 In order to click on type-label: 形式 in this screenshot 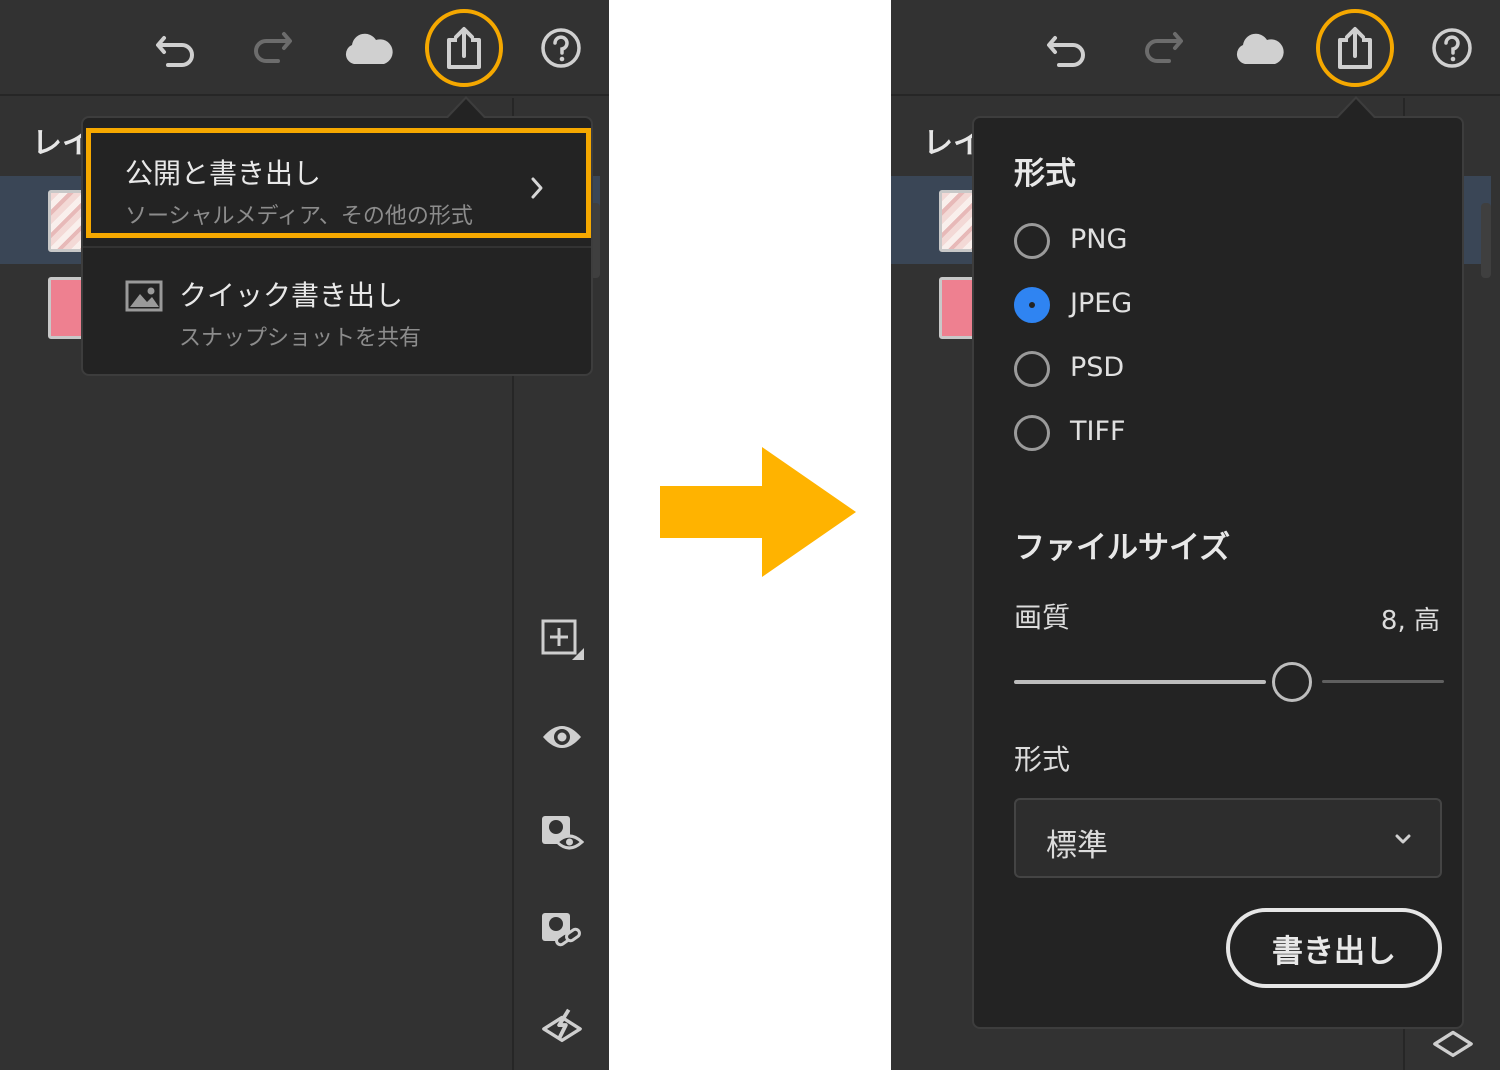, I will do `click(1042, 759)`.